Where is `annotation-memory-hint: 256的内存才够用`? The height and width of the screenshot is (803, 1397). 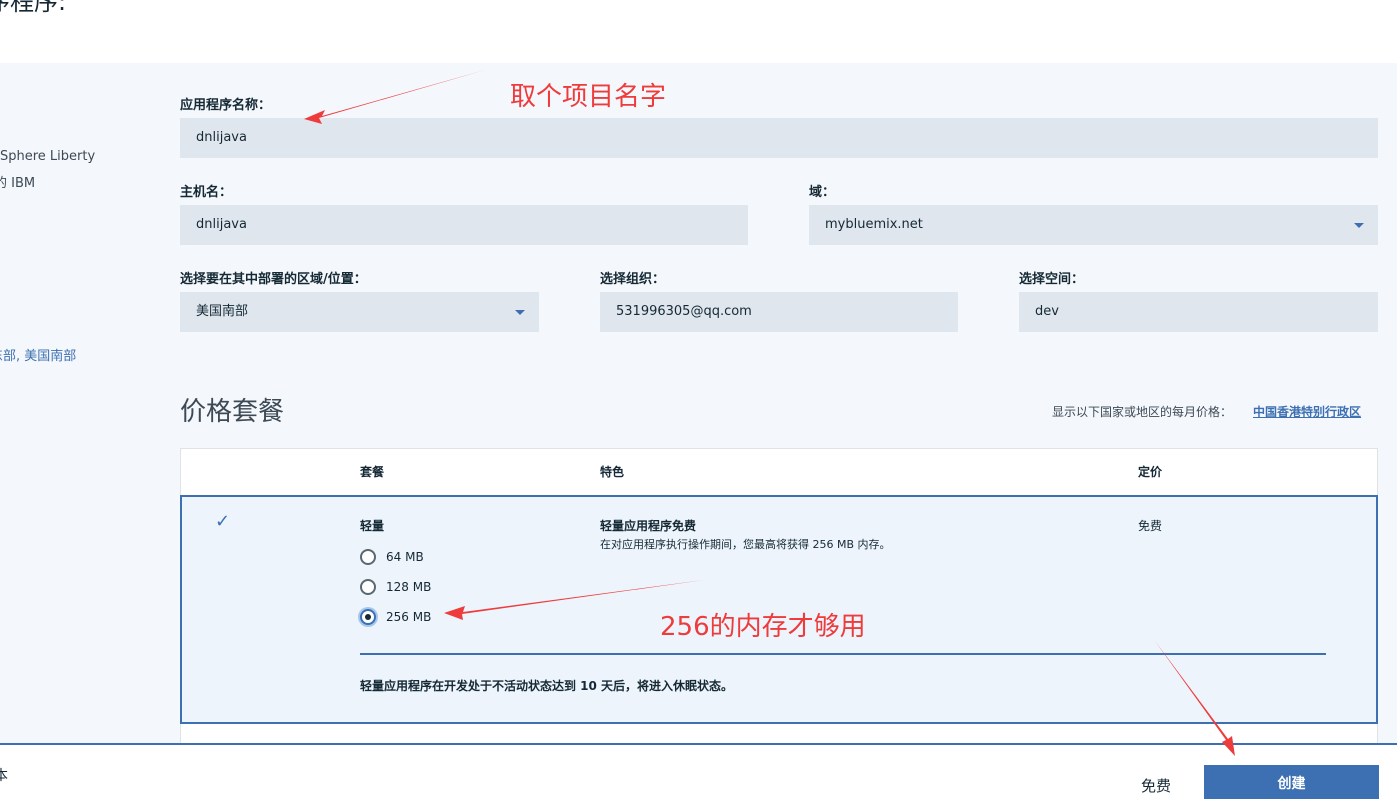 annotation-memory-hint: 256的内存才够用 is located at coordinates (763, 627).